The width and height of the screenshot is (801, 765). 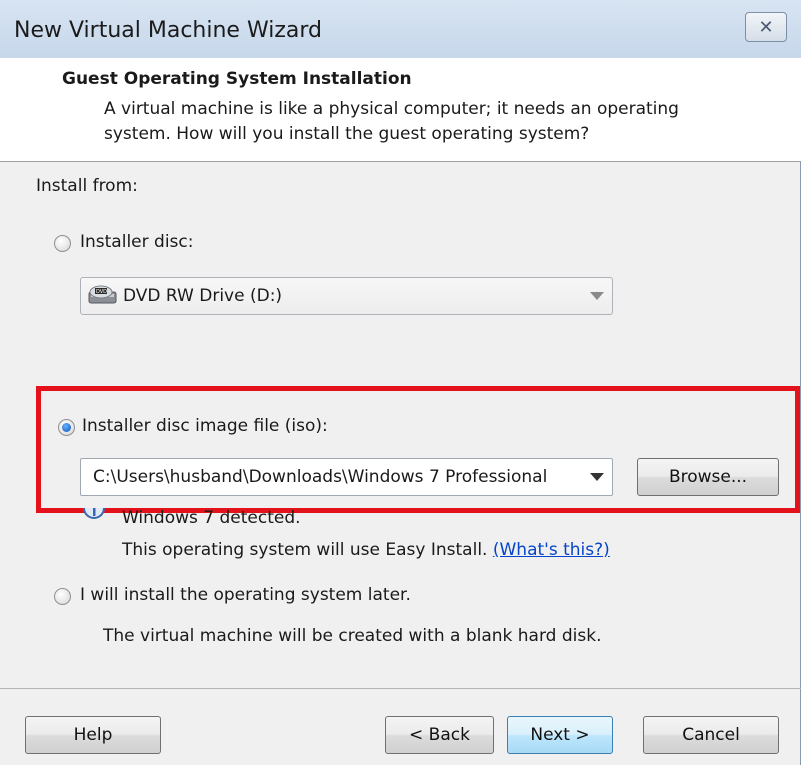 What do you see at coordinates (93, 735) in the screenshot?
I see `help-button: Help` at bounding box center [93, 735].